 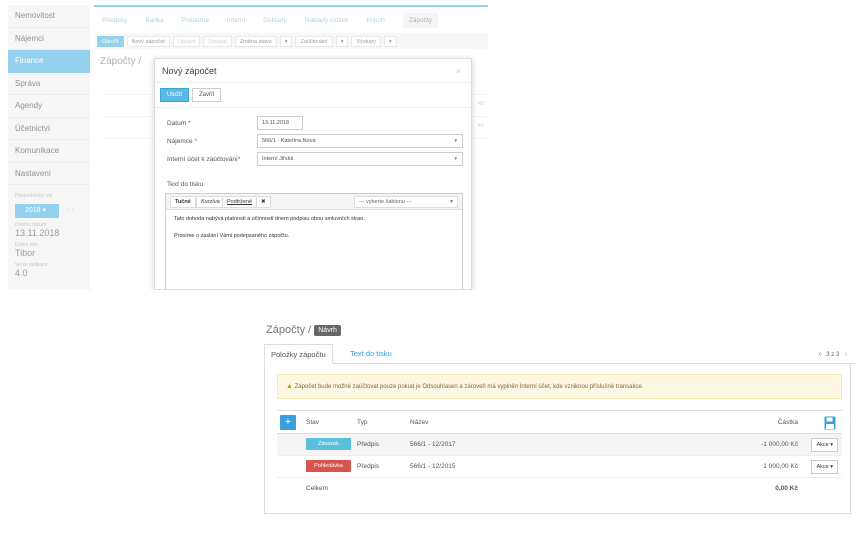 I want to click on chevron-left-icon: ‹, so click(x=820, y=353).